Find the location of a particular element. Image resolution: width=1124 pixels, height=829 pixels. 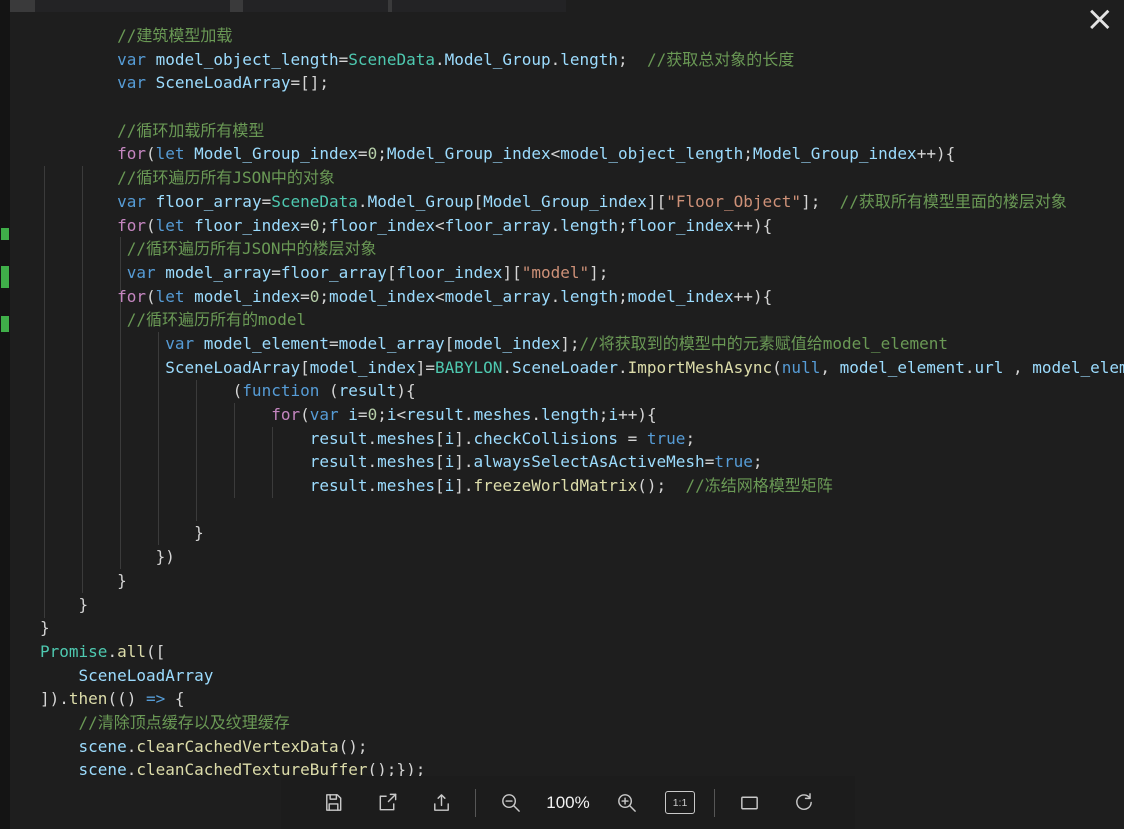

code-line: //循环遍历所有JSON中的楼层对象 is located at coordinates (208, 249).